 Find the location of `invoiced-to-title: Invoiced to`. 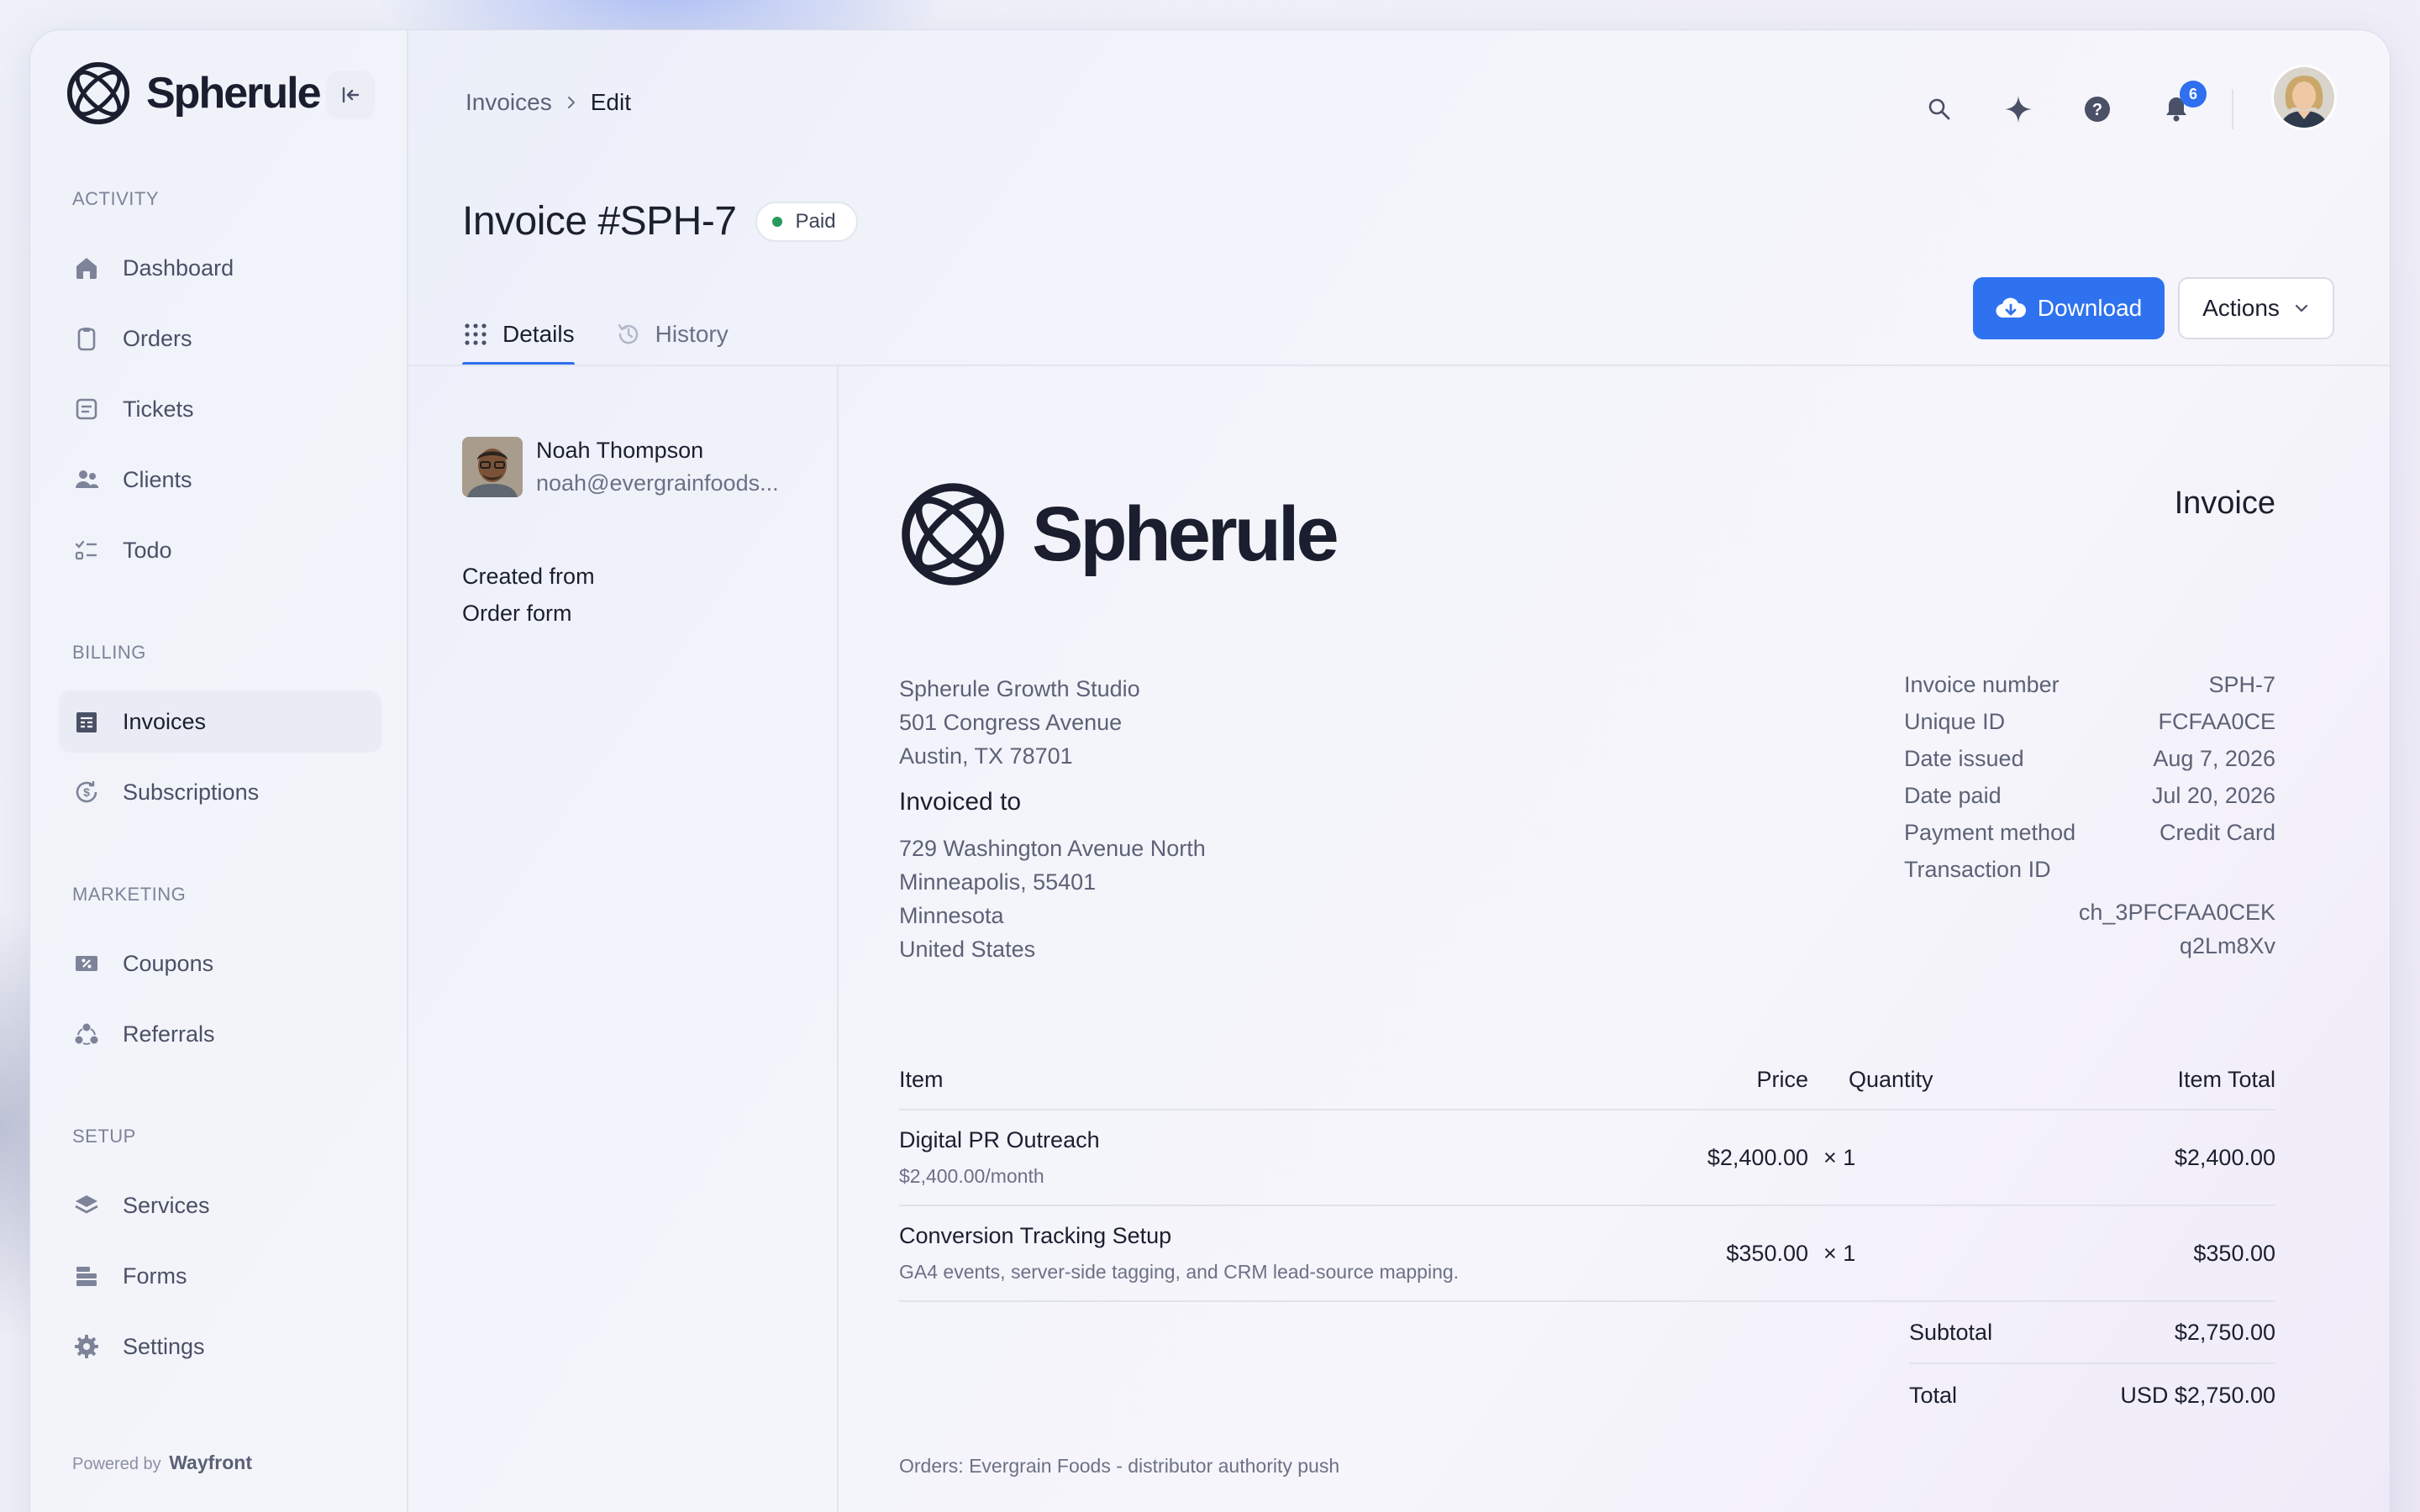

invoiced-to-title: Invoiced to is located at coordinates (961, 802).